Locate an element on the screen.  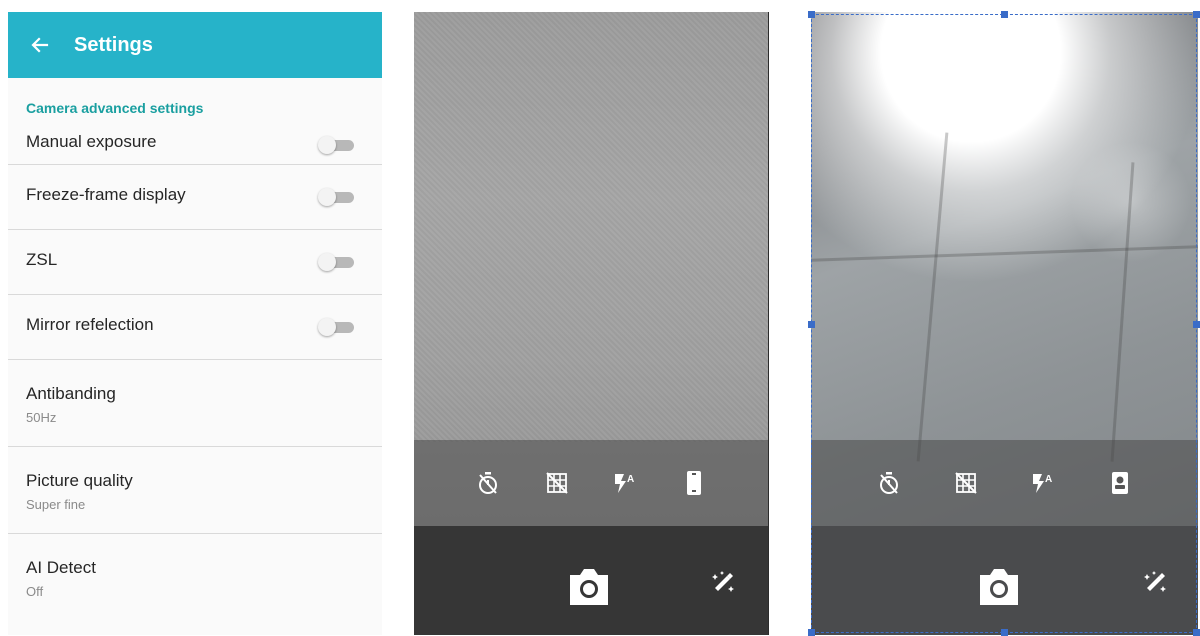
setting-label: ZSL is located at coordinates (42, 259).